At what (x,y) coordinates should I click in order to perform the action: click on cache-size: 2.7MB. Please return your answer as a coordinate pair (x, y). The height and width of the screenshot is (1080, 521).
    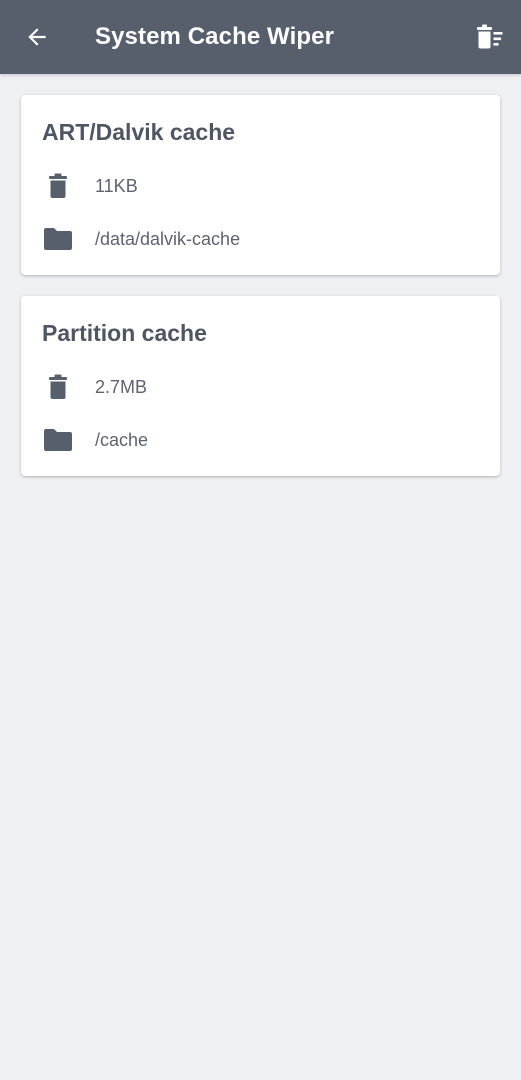
    Looking at the image, I should click on (121, 387).